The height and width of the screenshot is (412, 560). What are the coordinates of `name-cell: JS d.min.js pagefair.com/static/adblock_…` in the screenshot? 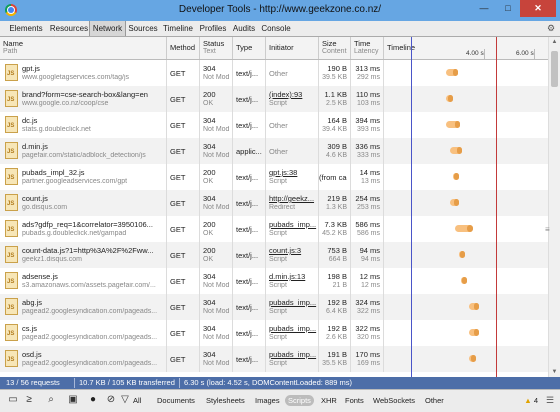 It's located at (83, 151).